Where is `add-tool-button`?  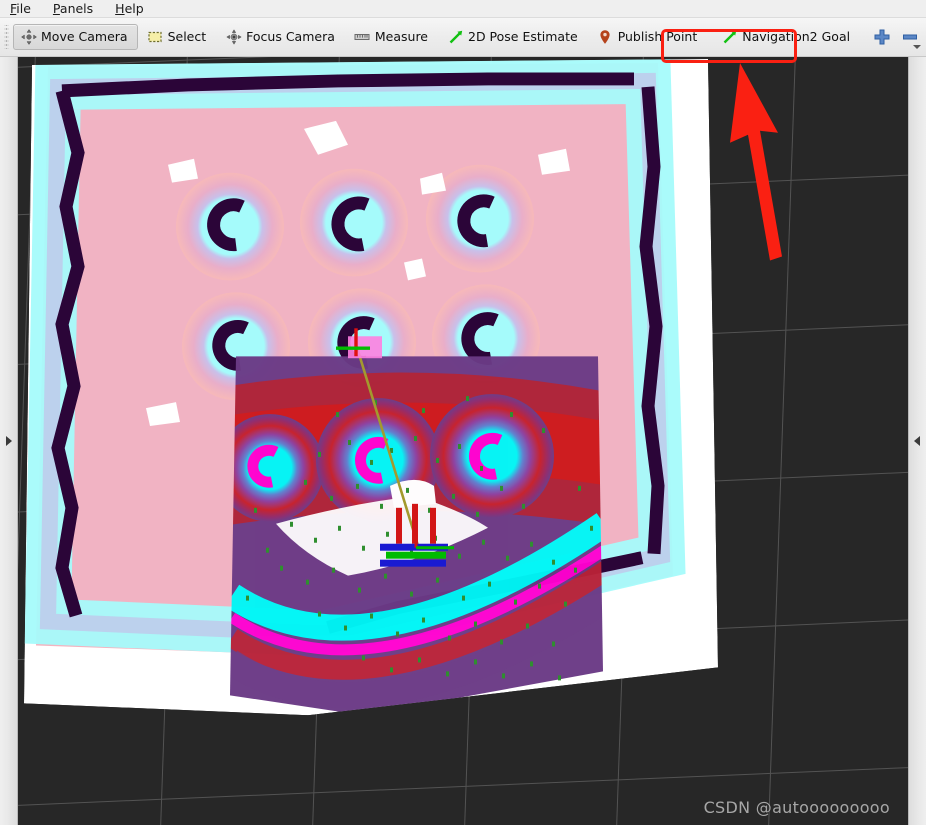 add-tool-button is located at coordinates (882, 37).